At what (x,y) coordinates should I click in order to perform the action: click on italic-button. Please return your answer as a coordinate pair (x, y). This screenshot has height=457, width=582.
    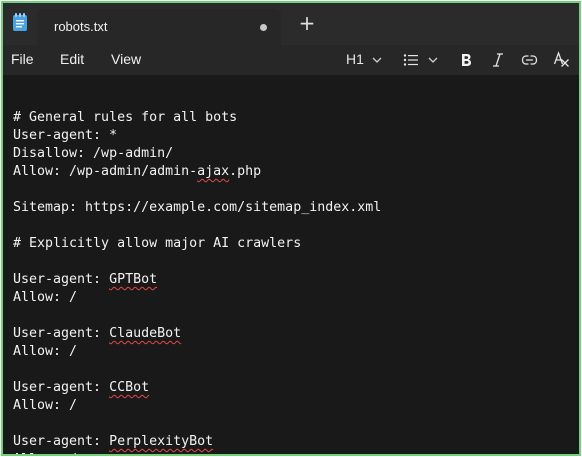
    Looking at the image, I should click on (499, 60).